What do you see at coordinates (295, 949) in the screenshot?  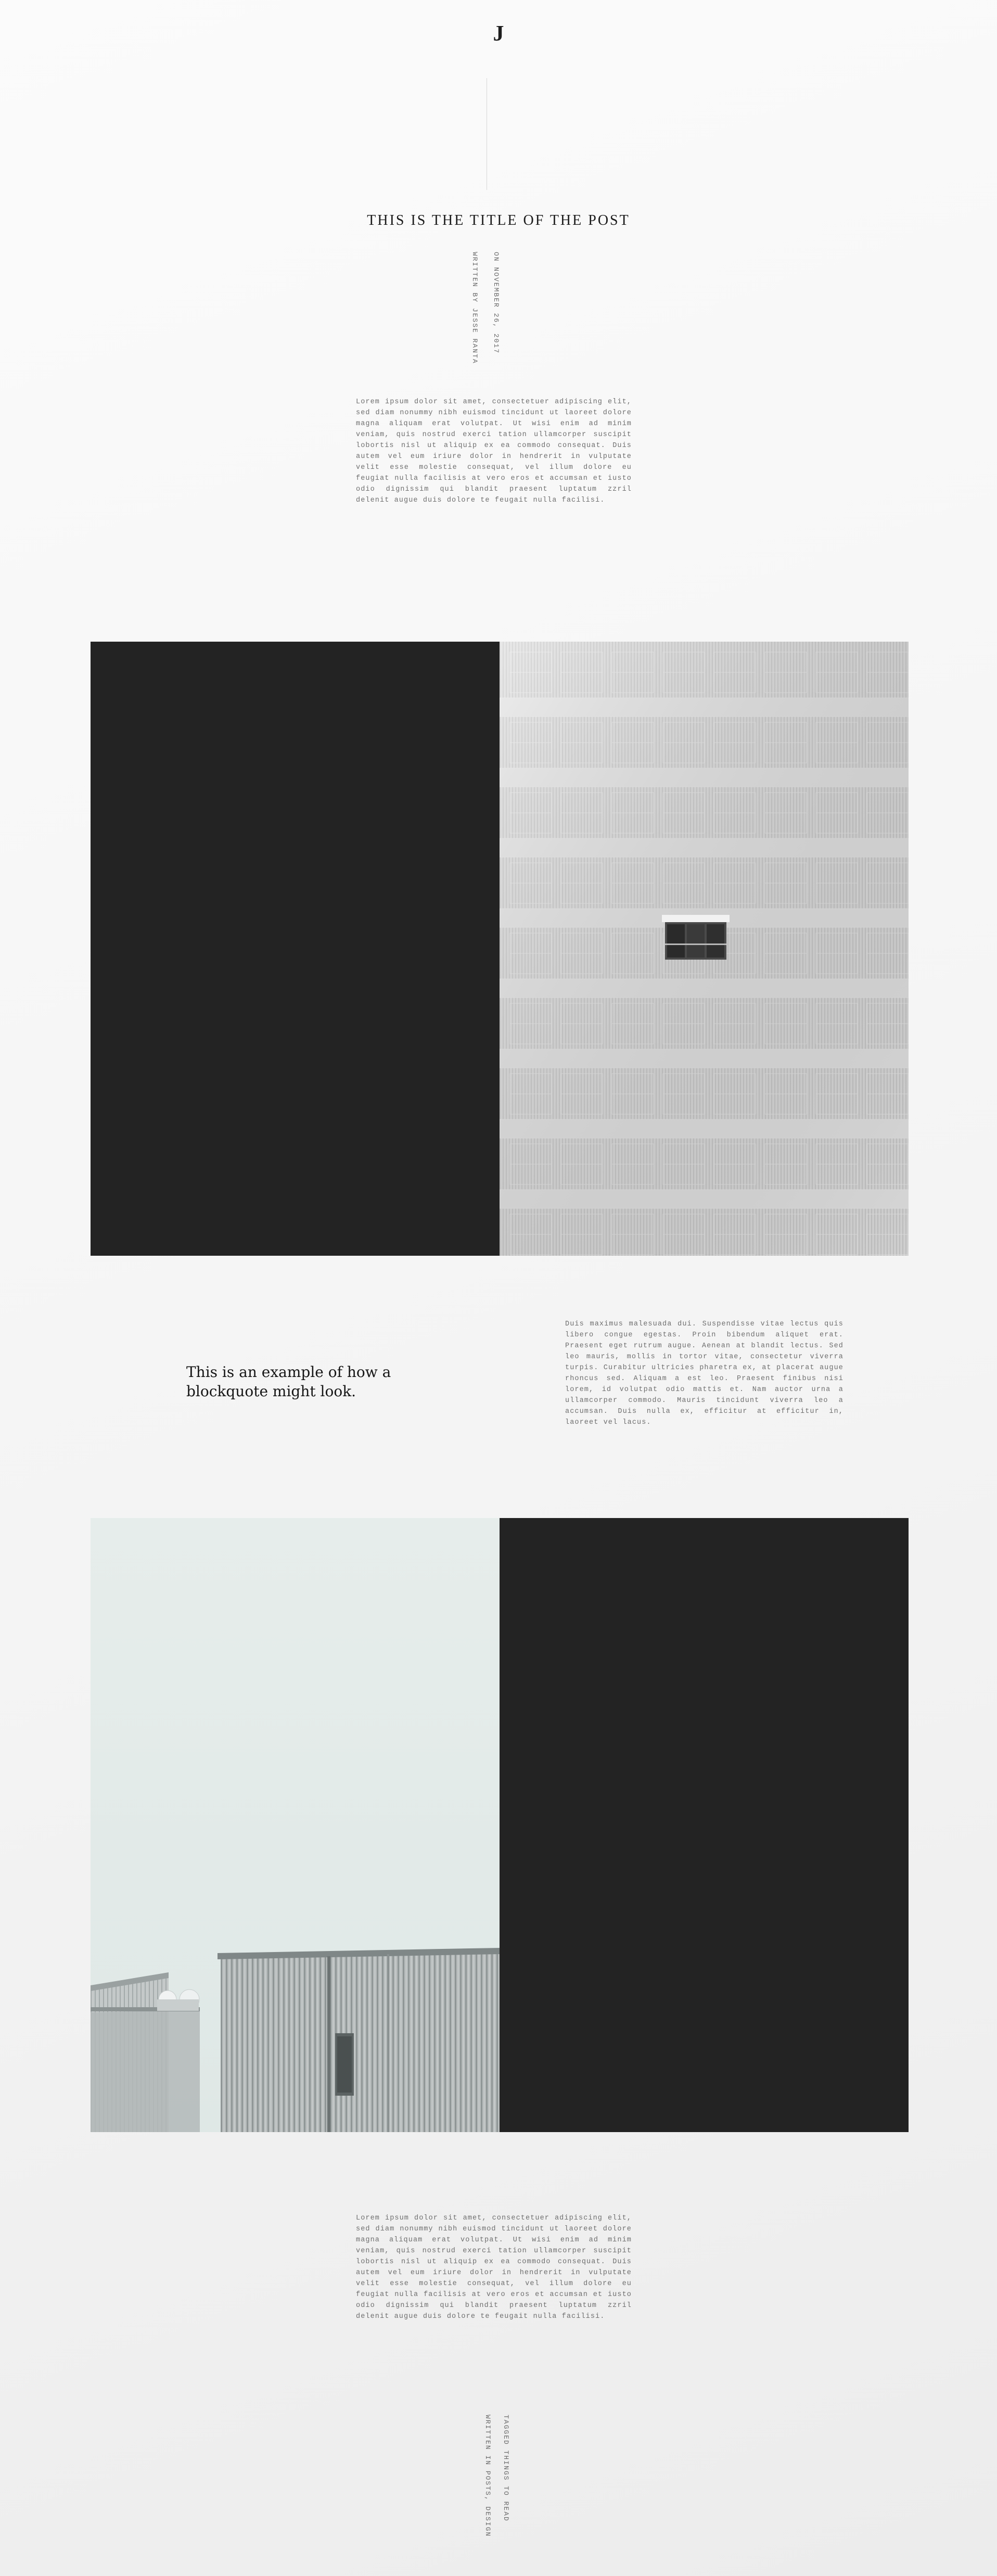 I see `dark-panel-left` at bounding box center [295, 949].